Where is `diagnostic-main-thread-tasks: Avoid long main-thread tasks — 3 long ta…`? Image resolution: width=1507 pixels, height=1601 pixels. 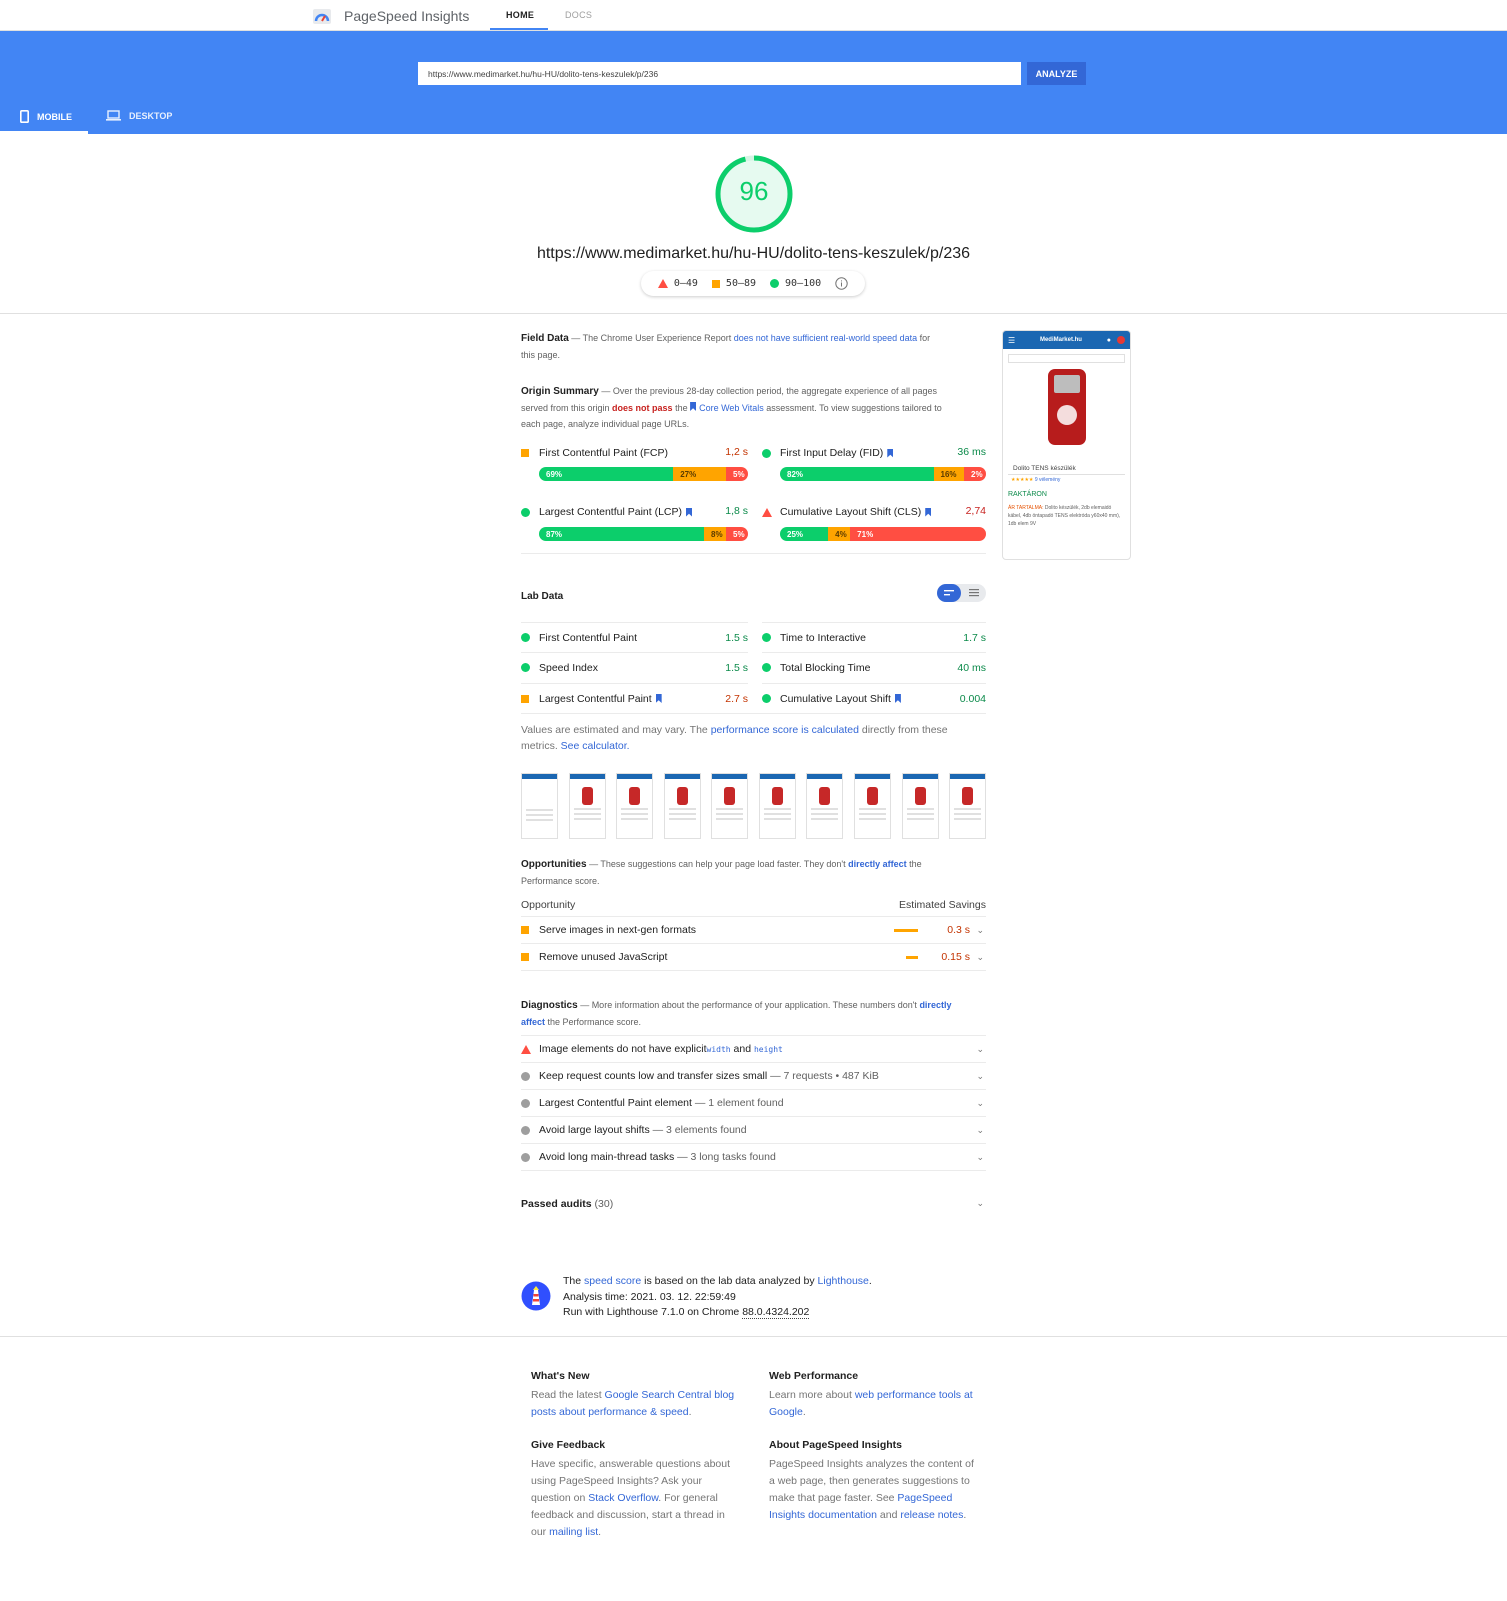
diagnostic-main-thread-tasks: Avoid long main-thread tasks — 3 long ta… is located at coordinates (753, 1156).